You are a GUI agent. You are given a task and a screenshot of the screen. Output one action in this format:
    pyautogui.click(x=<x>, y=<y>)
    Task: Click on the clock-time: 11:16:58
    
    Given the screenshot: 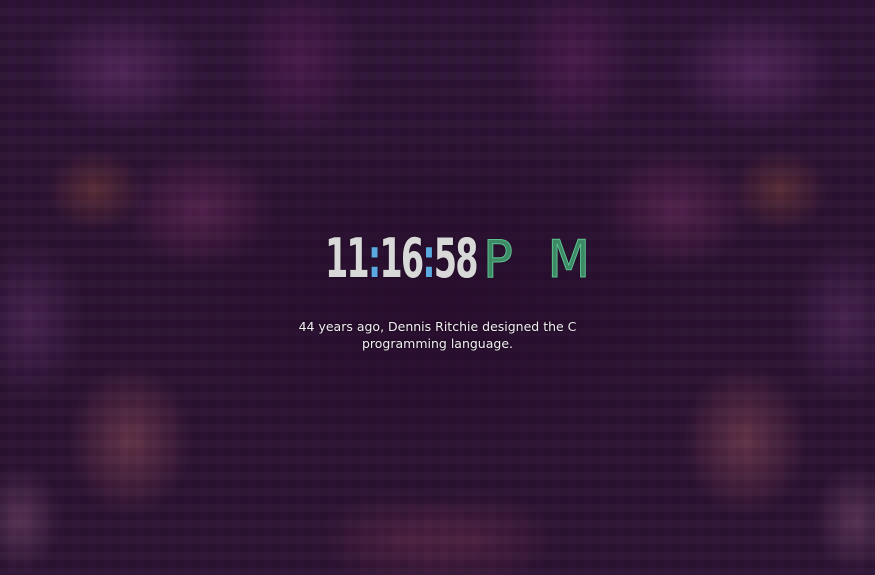 What is the action you would take?
    pyautogui.click(x=402, y=259)
    